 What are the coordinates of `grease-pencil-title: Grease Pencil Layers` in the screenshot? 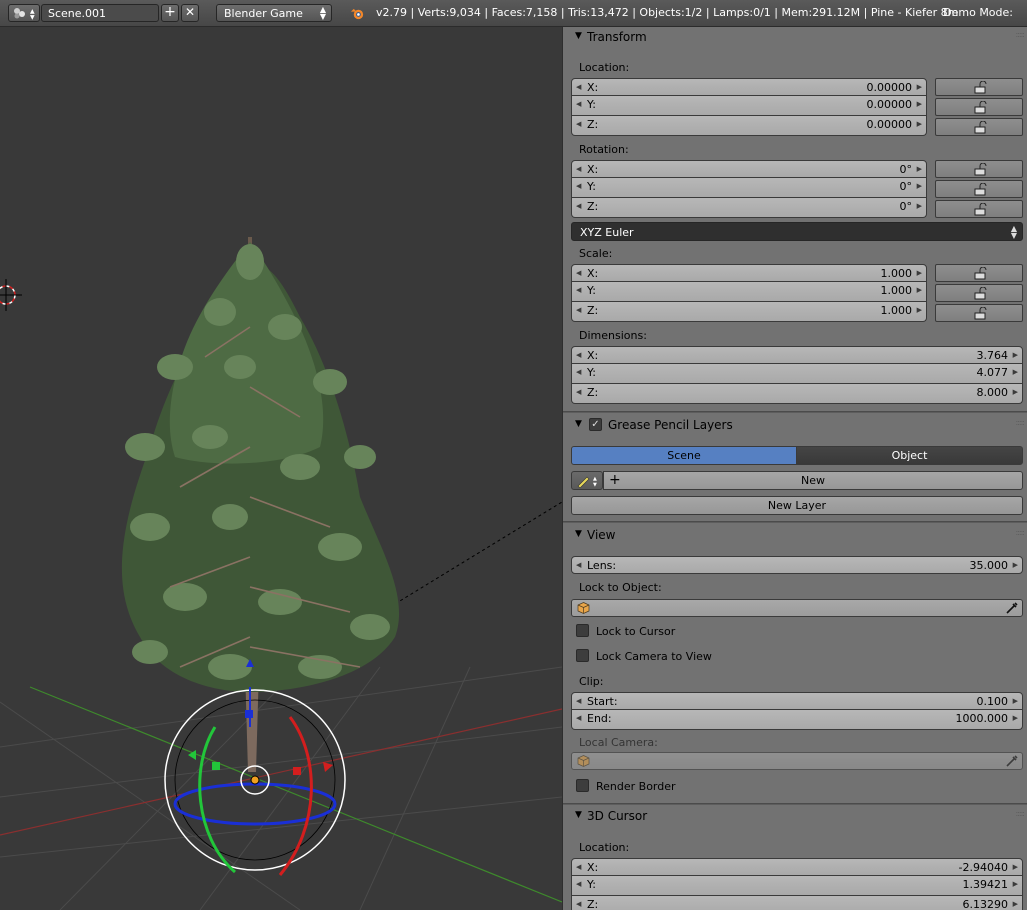 It's located at (670, 425).